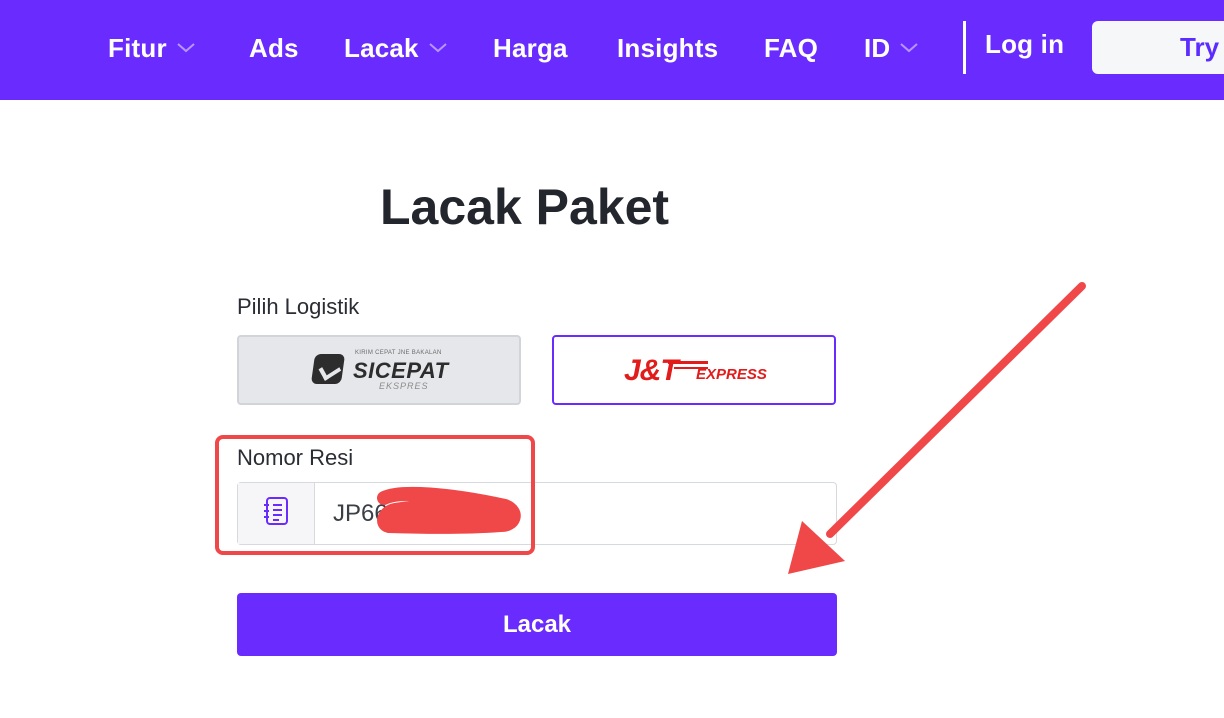 The height and width of the screenshot is (718, 1224). What do you see at coordinates (731, 374) in the screenshot?
I see `jnt-logo-sub: EXPRESS` at bounding box center [731, 374].